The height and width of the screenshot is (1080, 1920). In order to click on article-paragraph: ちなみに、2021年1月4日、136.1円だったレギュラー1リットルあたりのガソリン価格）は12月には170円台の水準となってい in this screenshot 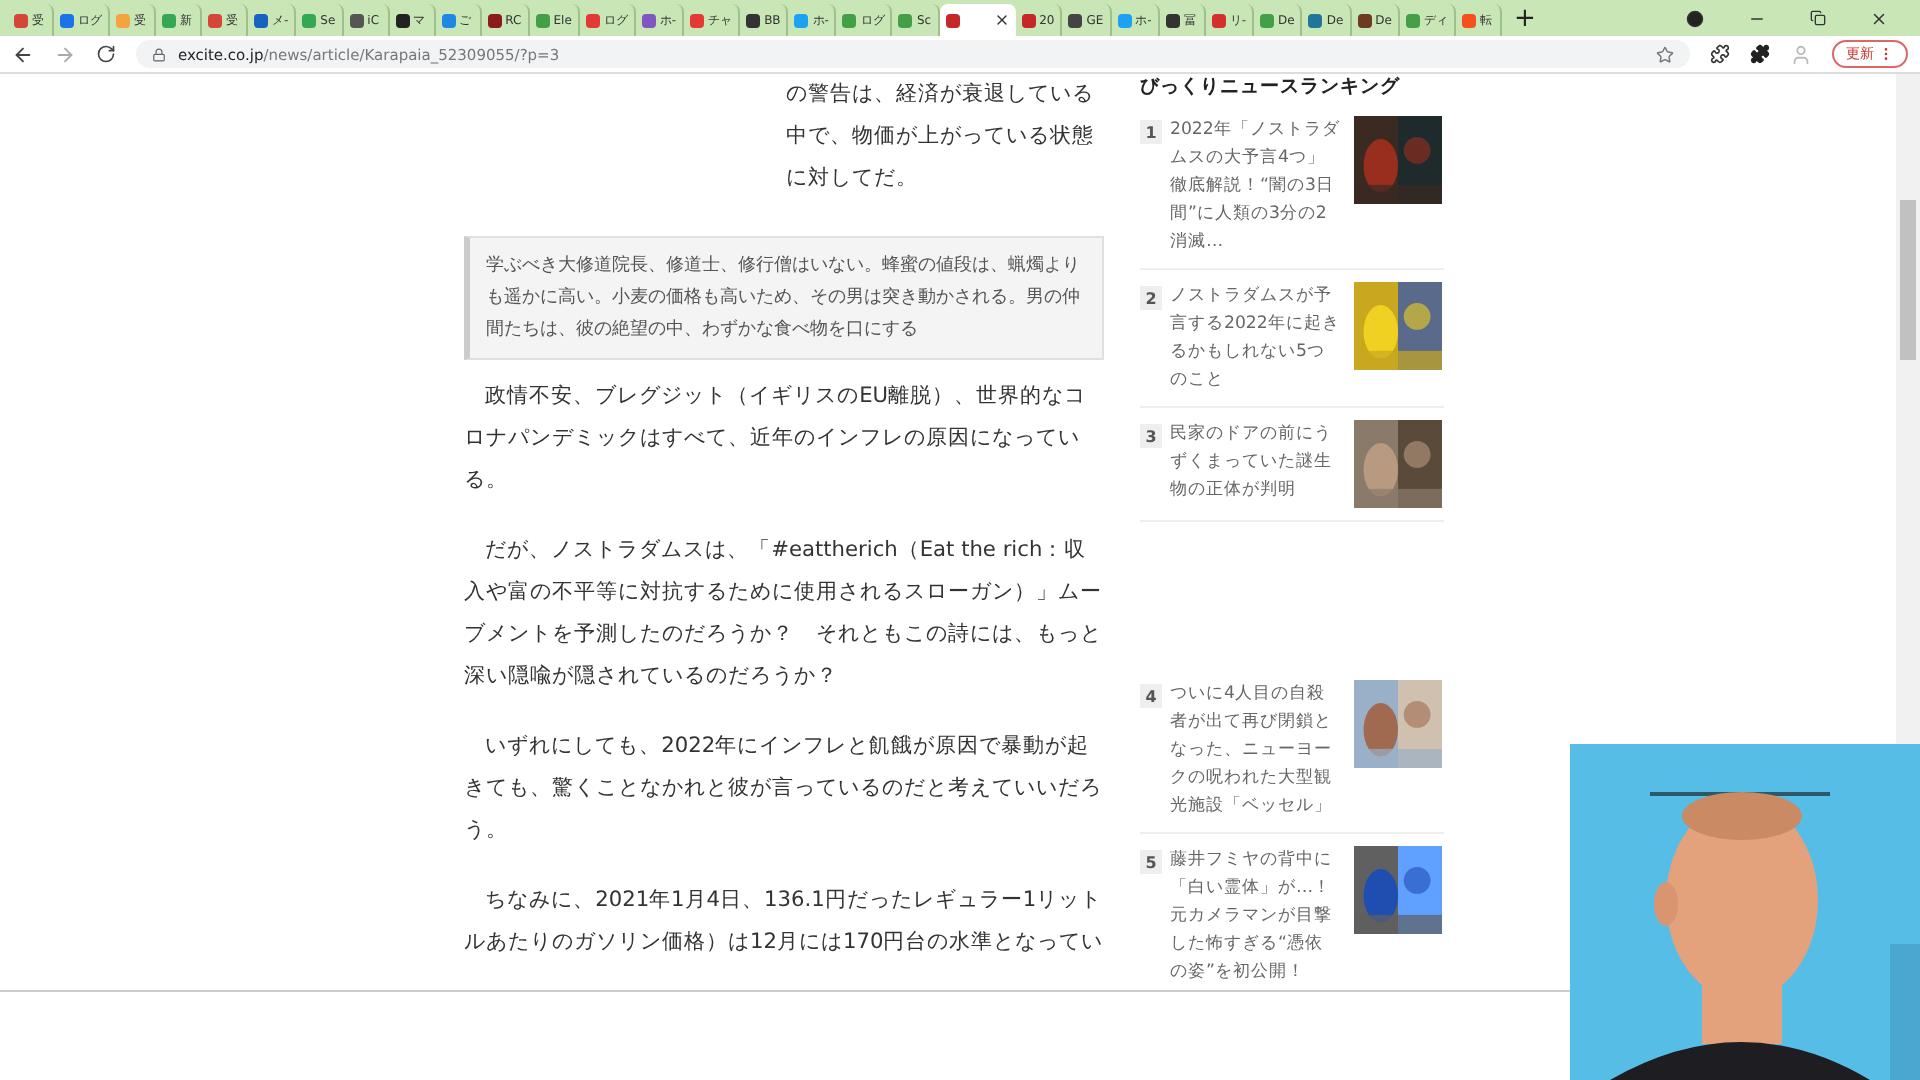, I will do `click(784, 922)`.